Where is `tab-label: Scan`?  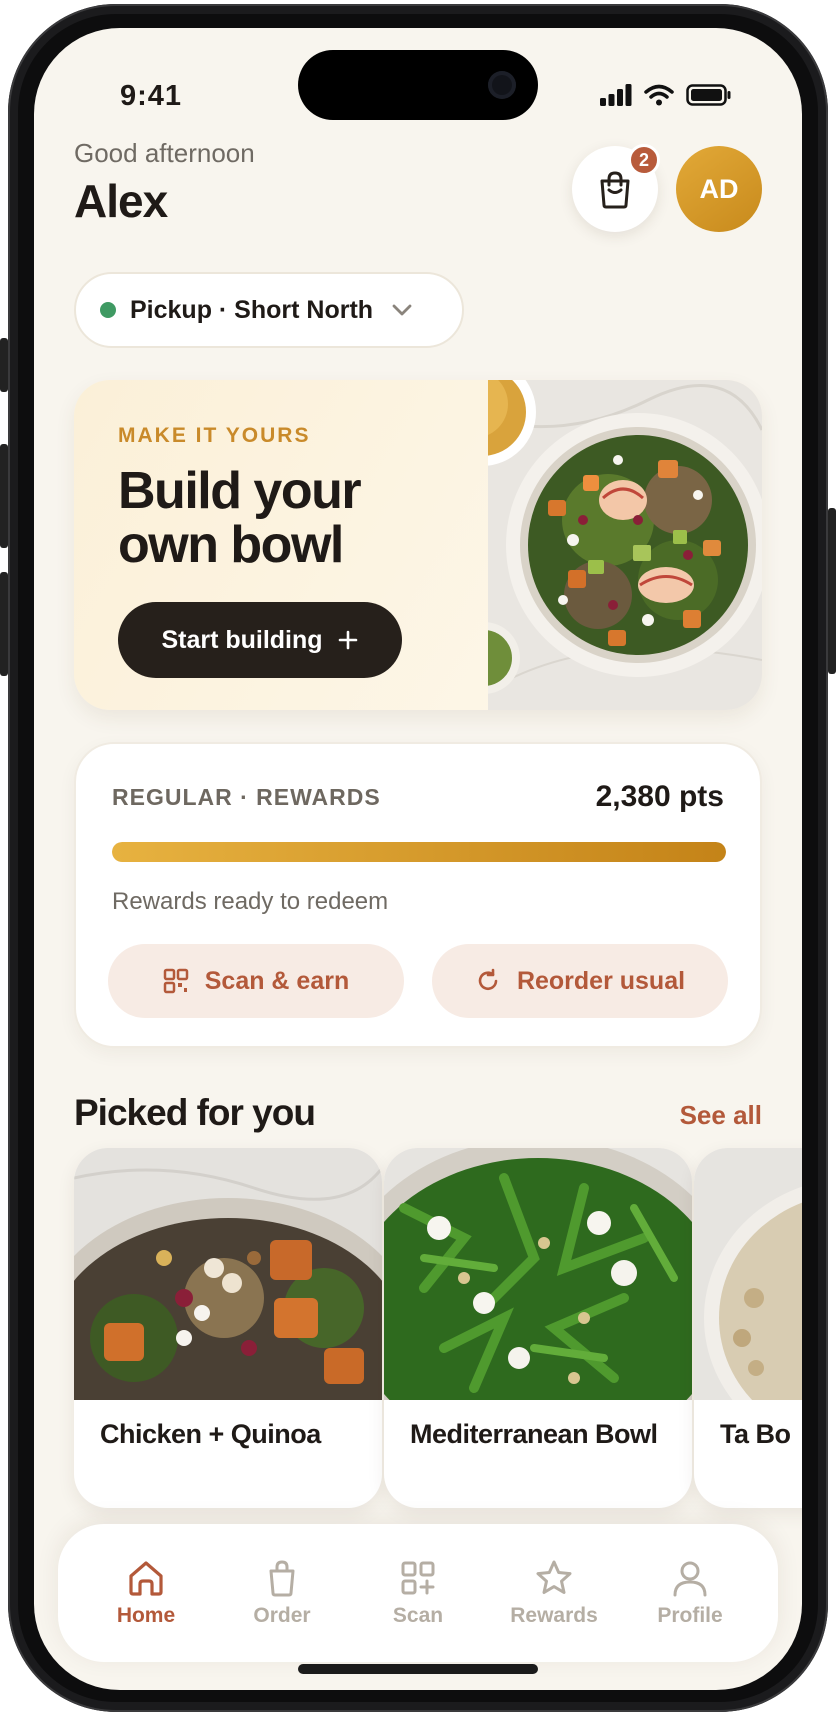 tab-label: Scan is located at coordinates (418, 1615).